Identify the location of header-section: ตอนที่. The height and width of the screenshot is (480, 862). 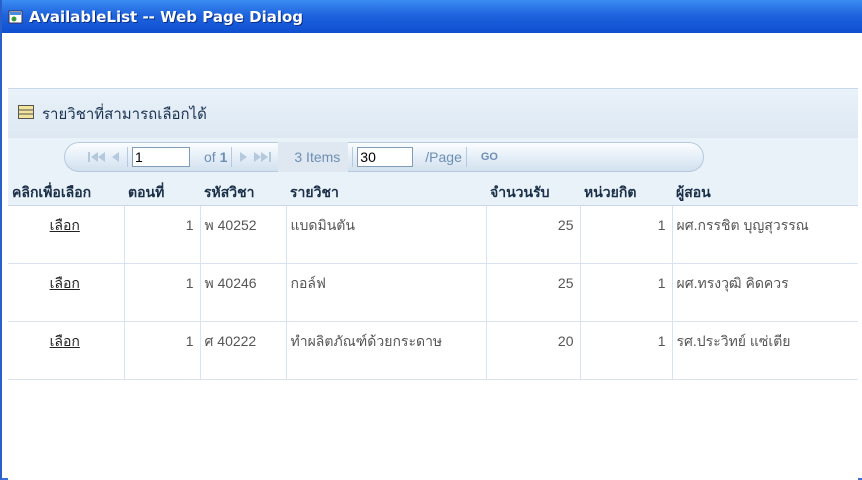
(162, 192).